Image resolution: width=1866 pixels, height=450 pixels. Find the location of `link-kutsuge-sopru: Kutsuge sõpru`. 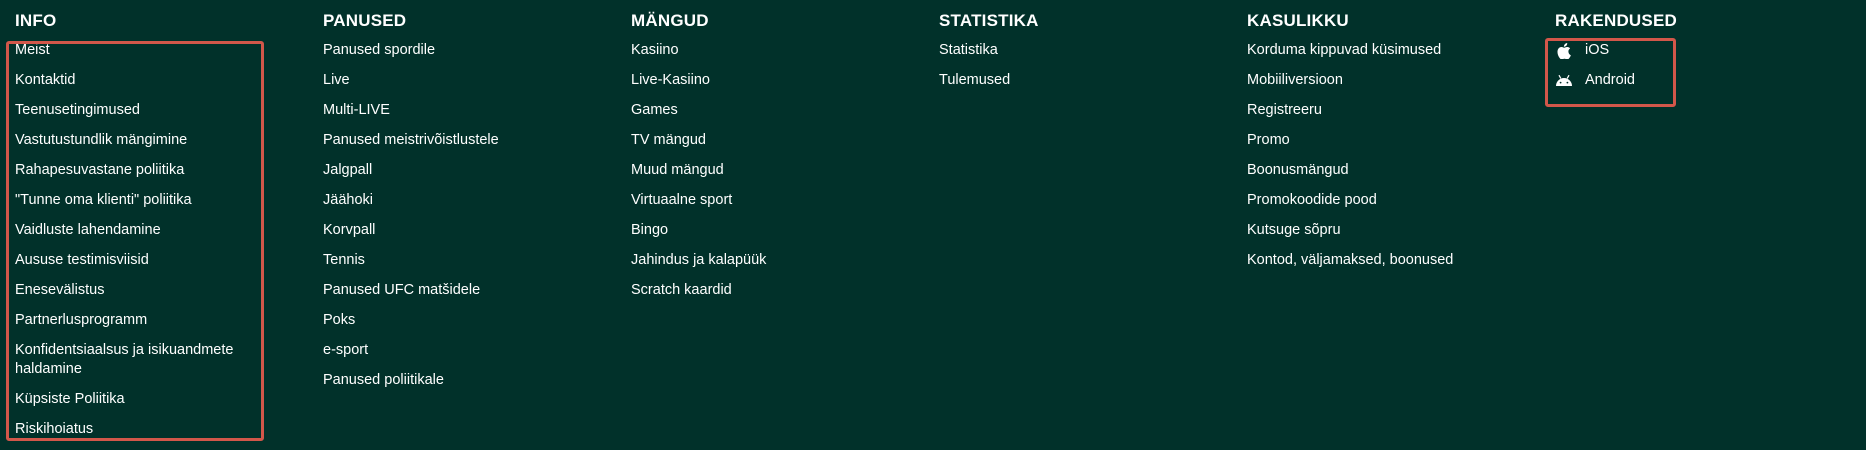

link-kutsuge-sopru: Kutsuge sõpru is located at coordinates (1350, 230).